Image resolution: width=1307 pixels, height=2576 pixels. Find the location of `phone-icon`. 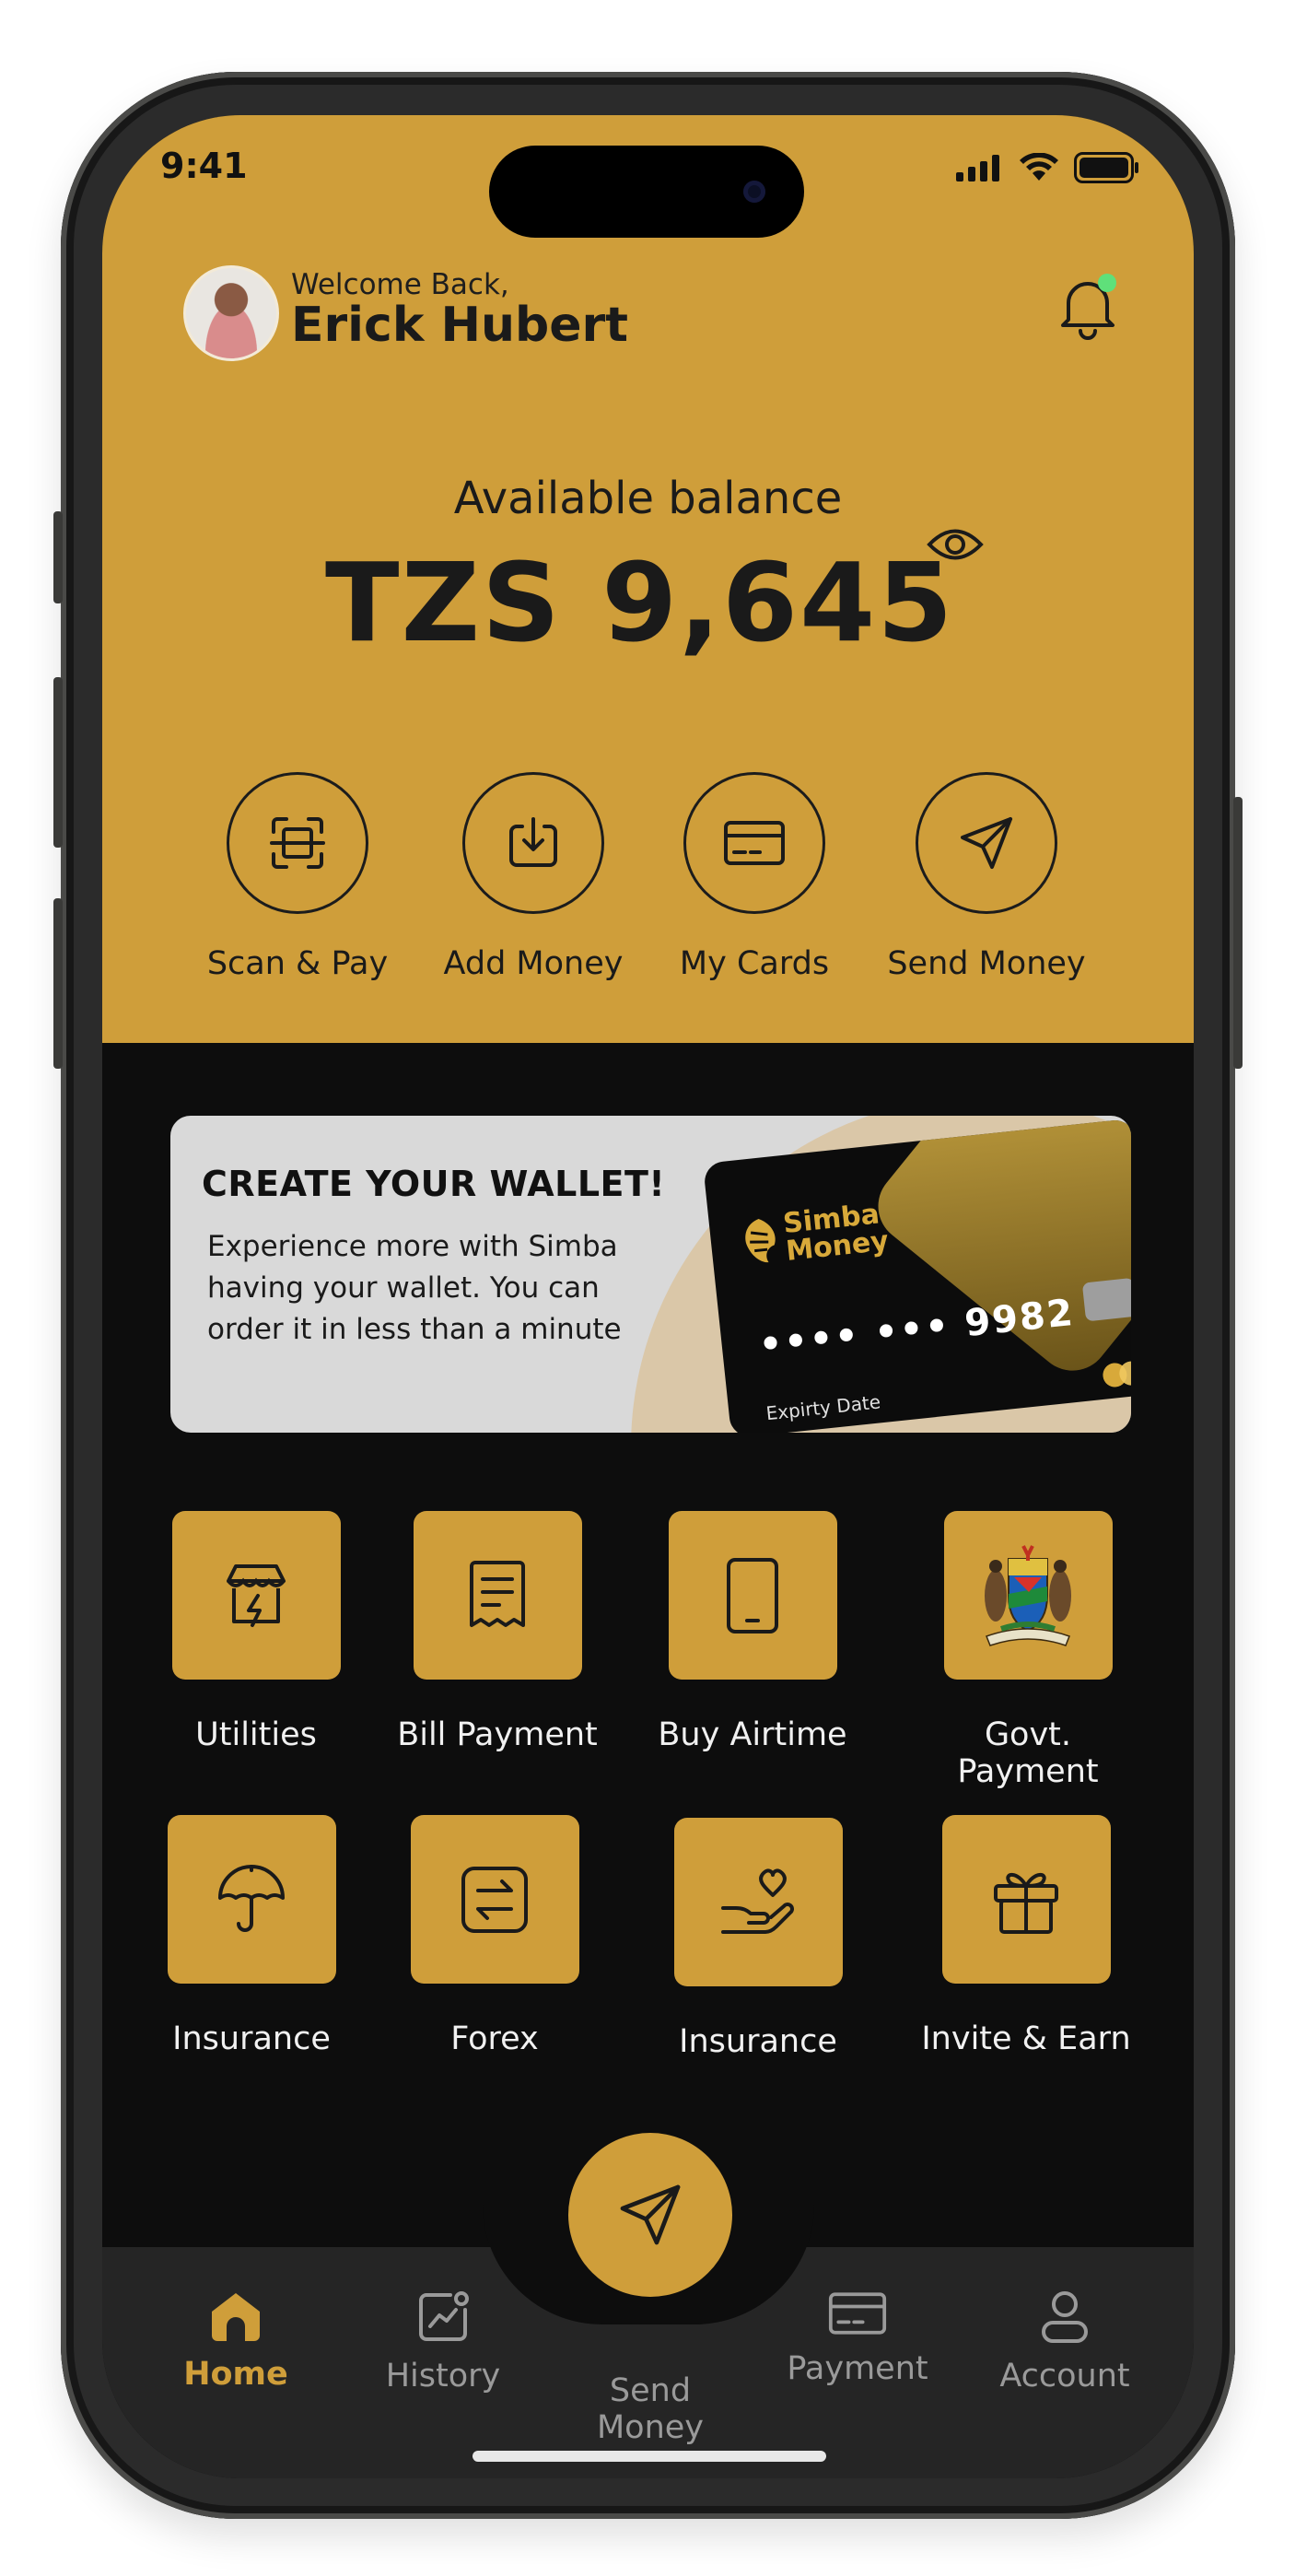

phone-icon is located at coordinates (752, 1595).